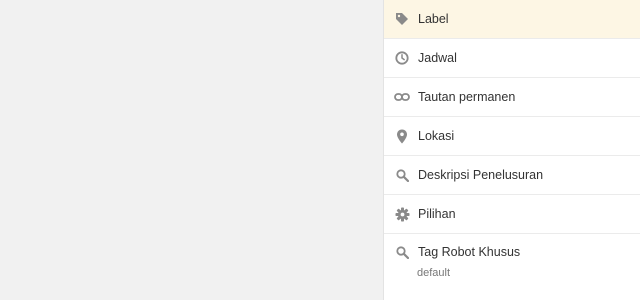  What do you see at coordinates (437, 58) in the screenshot?
I see `sidebar-item-jadwal-text: Jadwal` at bounding box center [437, 58].